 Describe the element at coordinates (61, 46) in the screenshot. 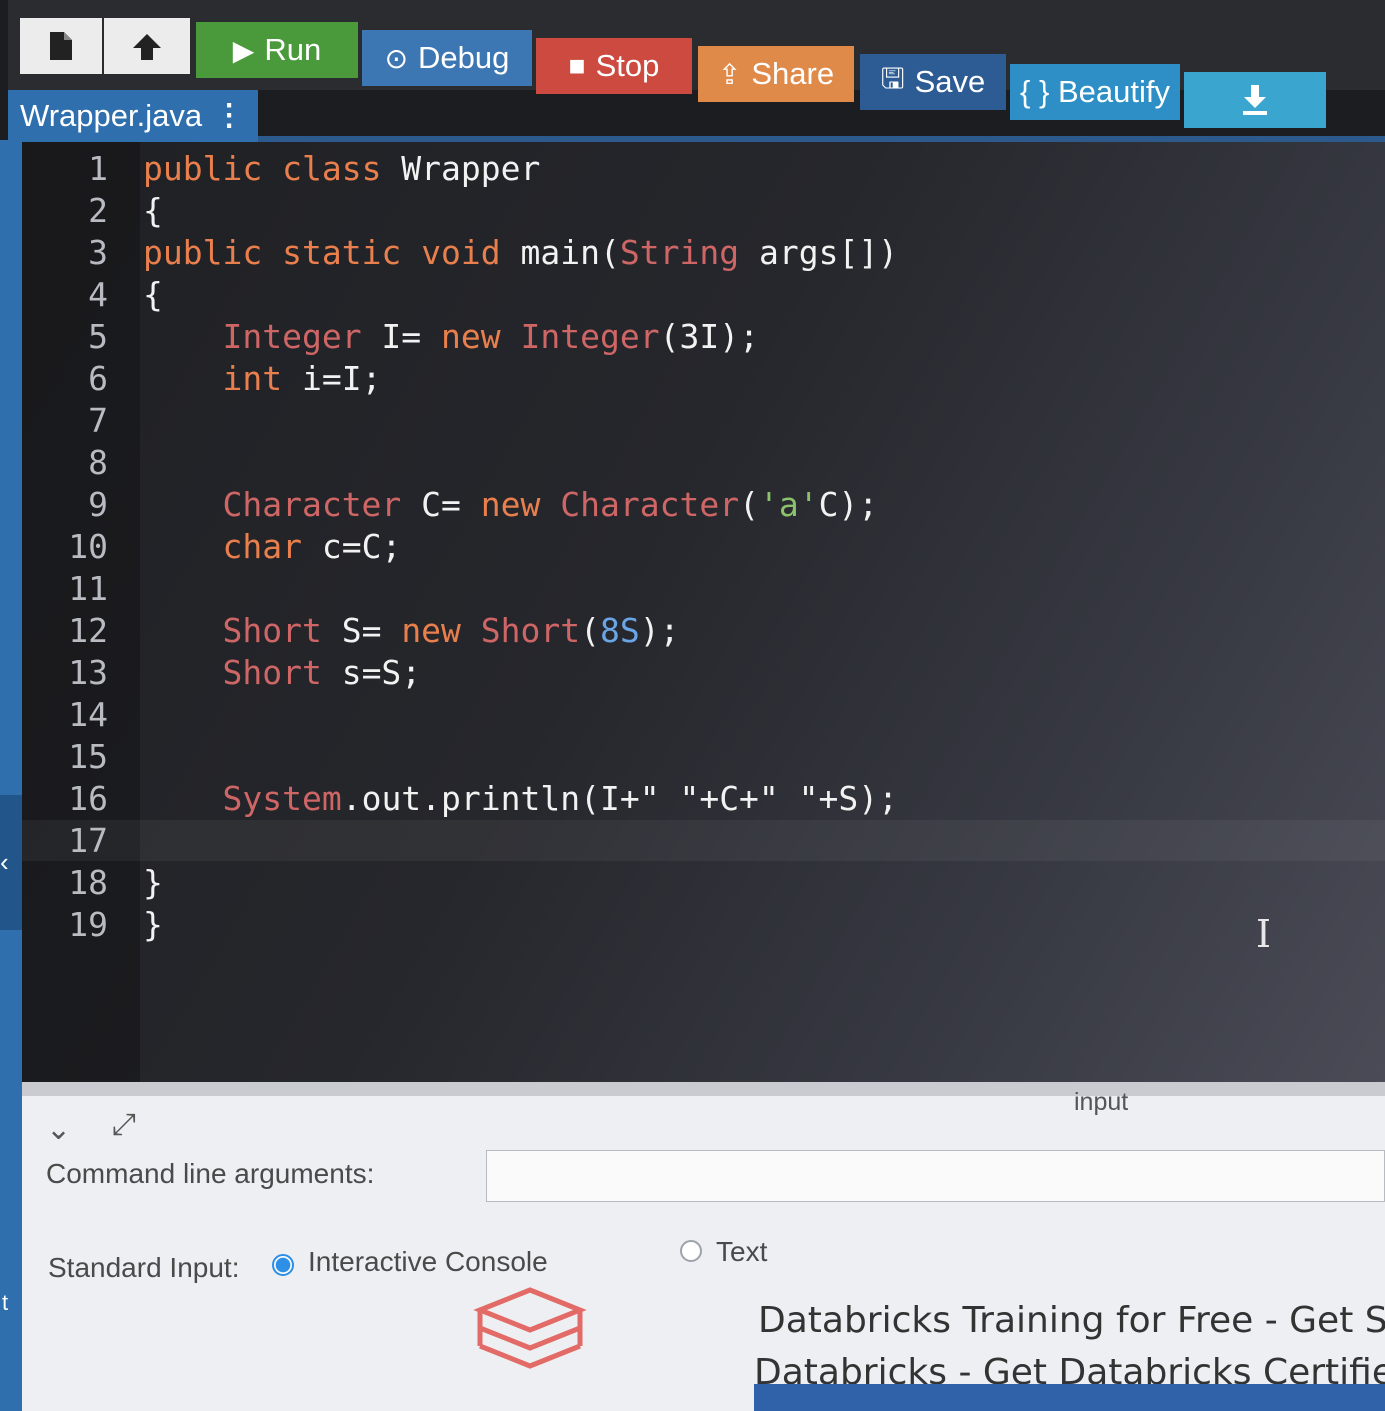

I see `new-file-button` at that location.